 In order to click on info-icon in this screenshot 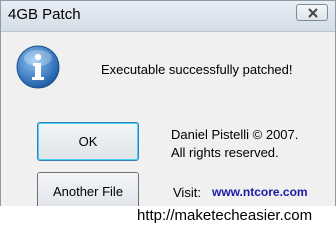, I will do `click(38, 67)`.